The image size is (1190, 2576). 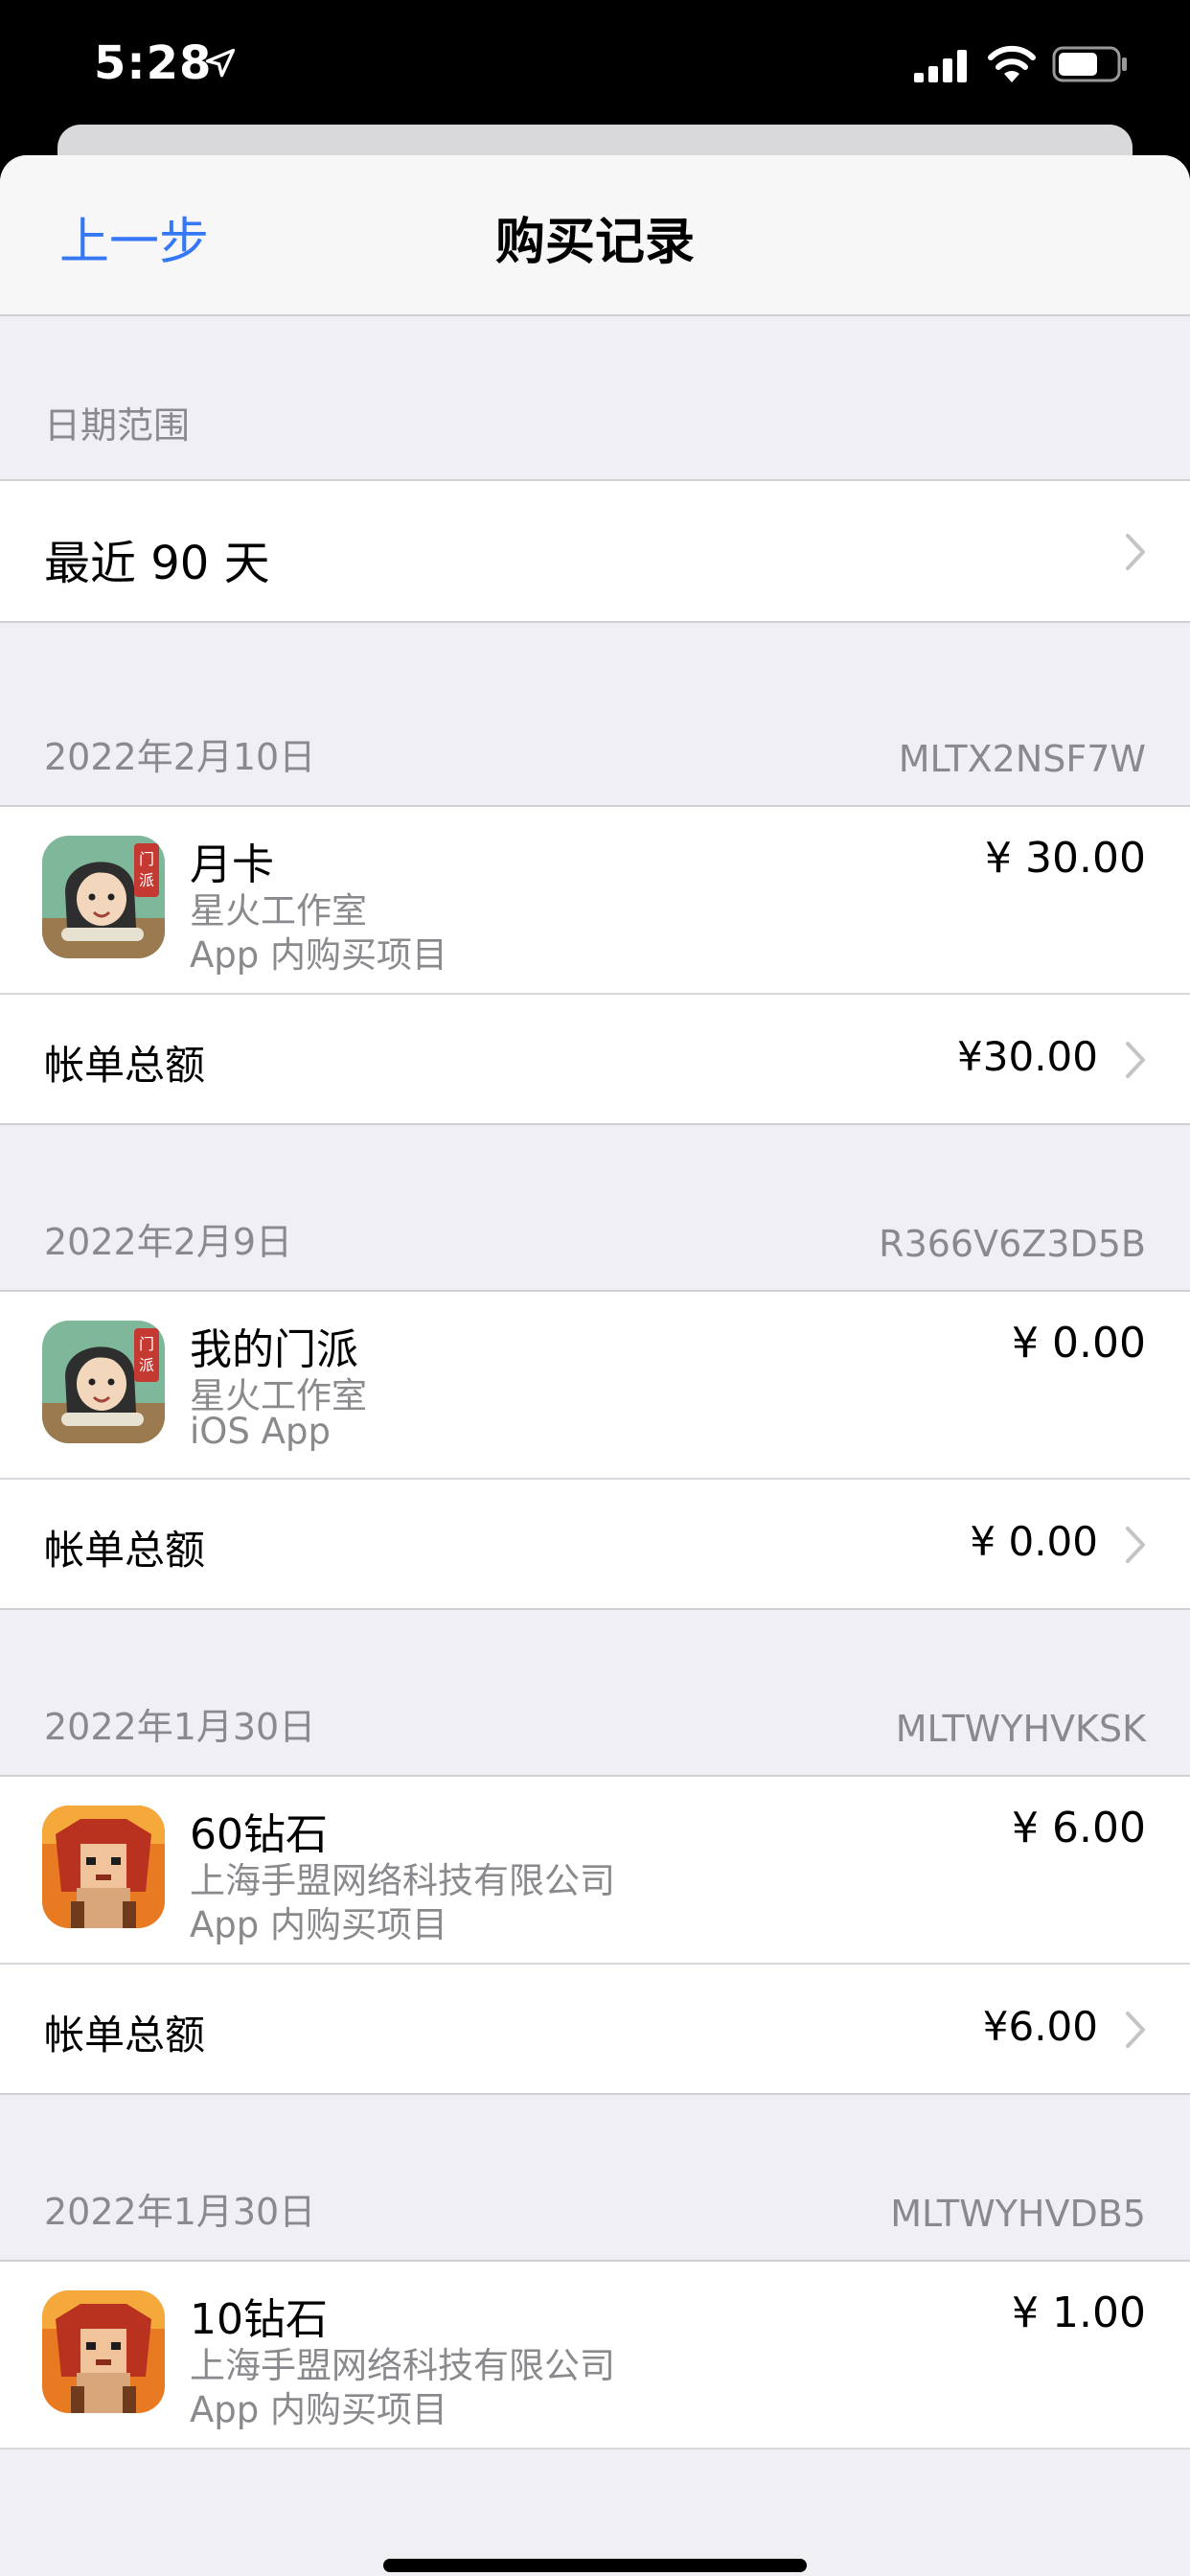 What do you see at coordinates (595, 67) in the screenshot?
I see `status-bar: 5:28` at bounding box center [595, 67].